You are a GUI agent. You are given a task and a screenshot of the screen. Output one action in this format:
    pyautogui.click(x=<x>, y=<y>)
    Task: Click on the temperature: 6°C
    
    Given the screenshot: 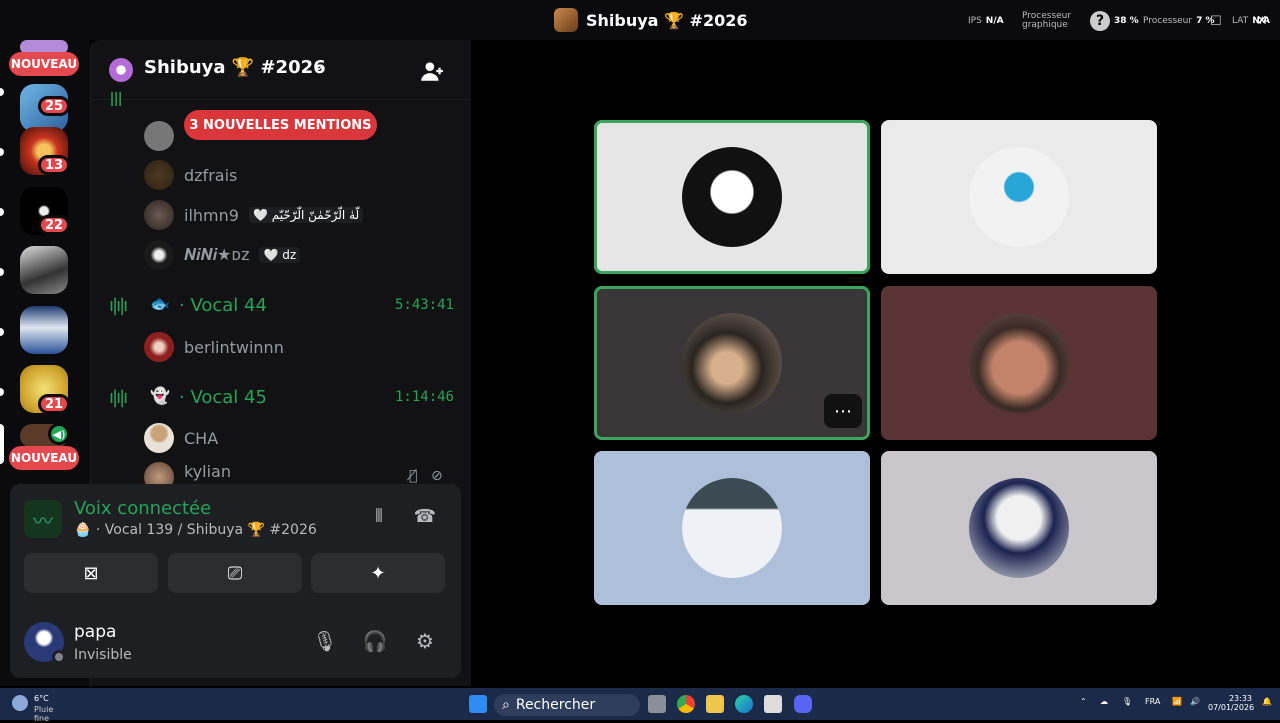 What is the action you would take?
    pyautogui.click(x=41, y=698)
    